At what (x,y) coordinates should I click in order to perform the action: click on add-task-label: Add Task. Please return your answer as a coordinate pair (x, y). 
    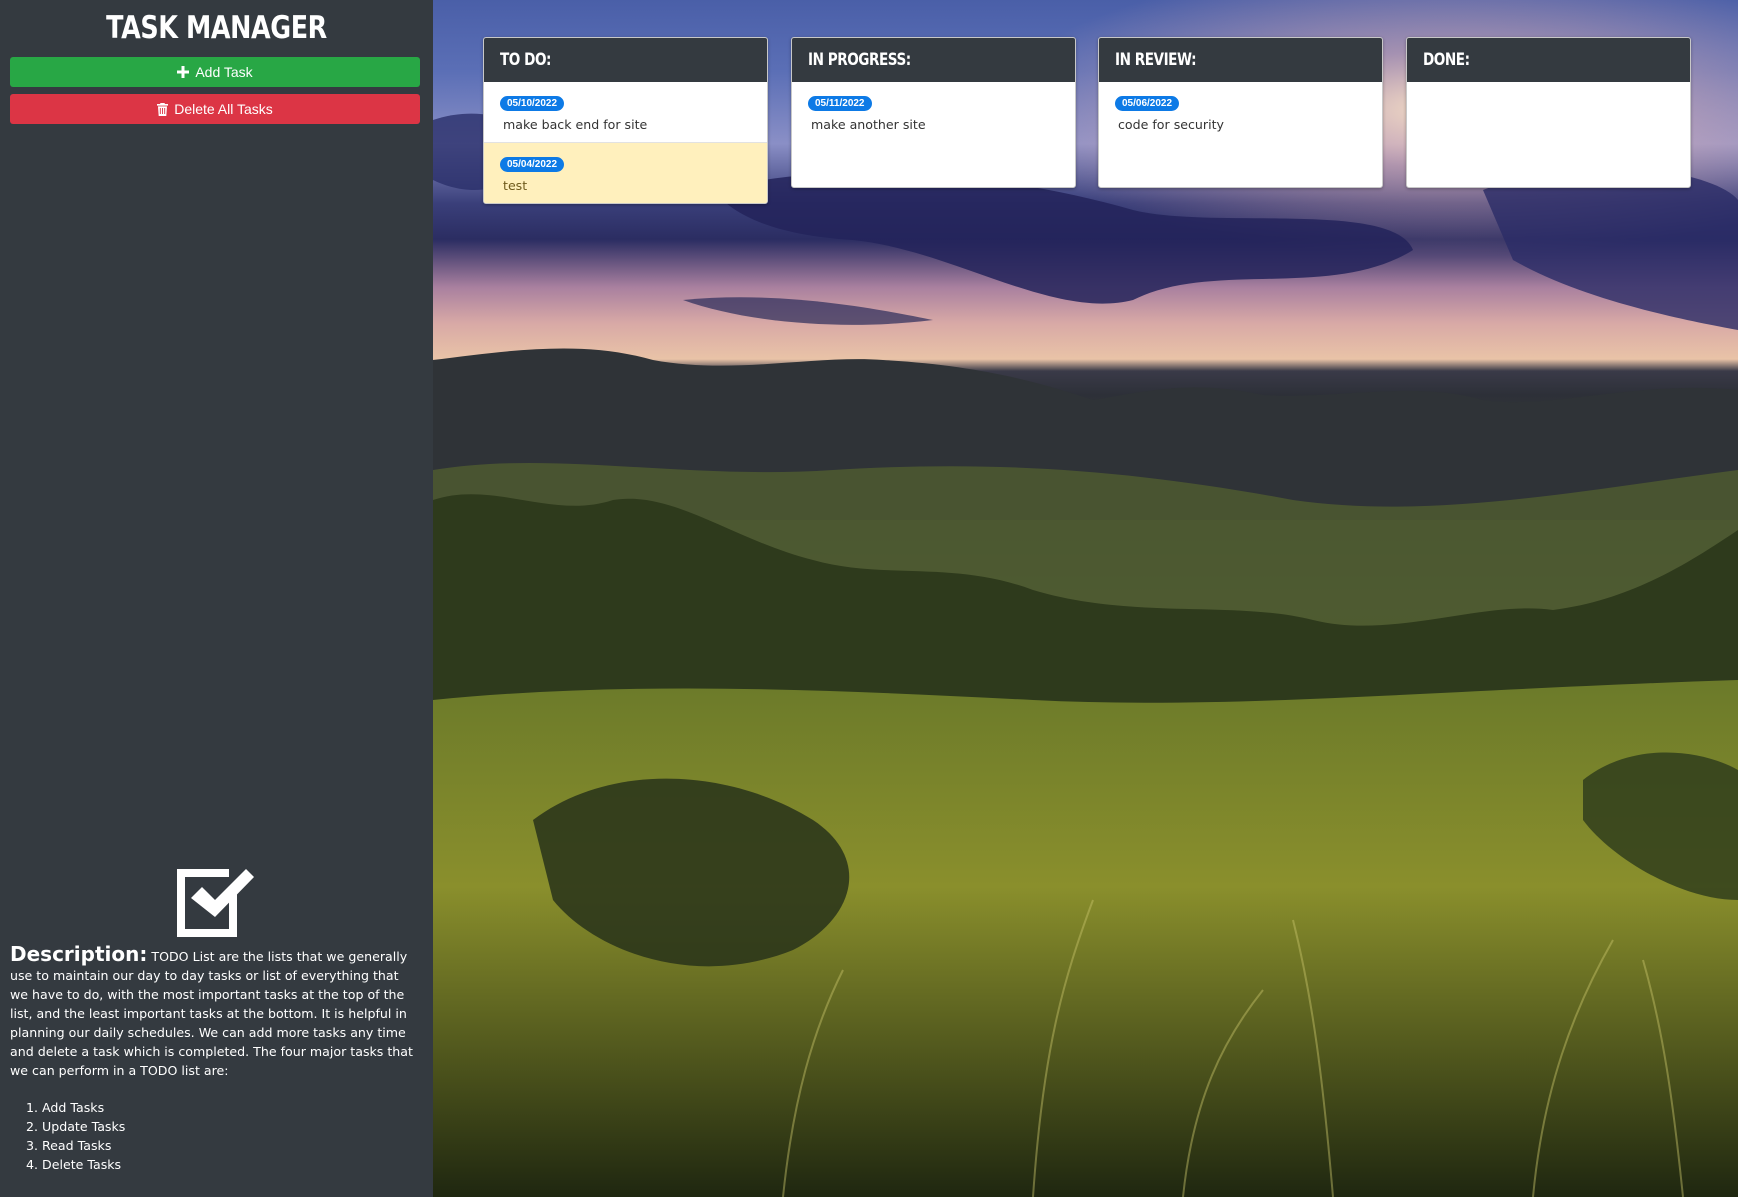
    Looking at the image, I should click on (224, 72).